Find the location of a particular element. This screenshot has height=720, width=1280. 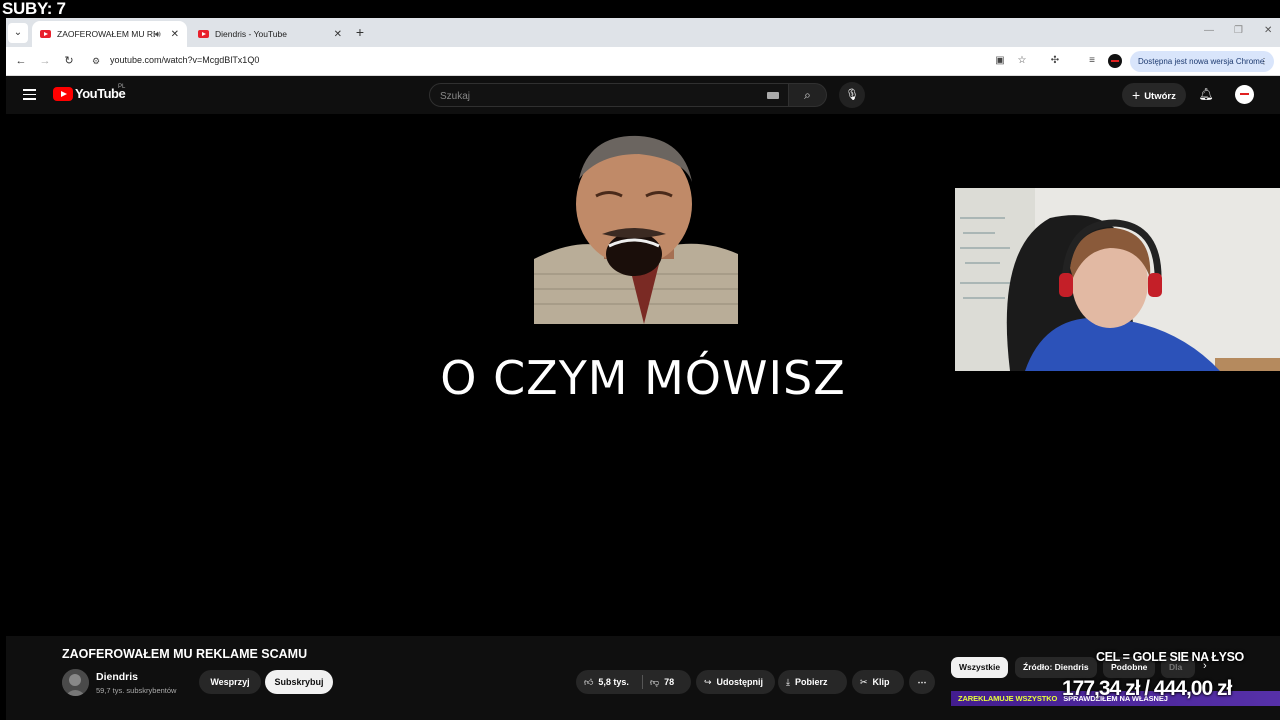

tab-title: ZAOFEROWAŁEM MU REKL is located at coordinates (106, 34).